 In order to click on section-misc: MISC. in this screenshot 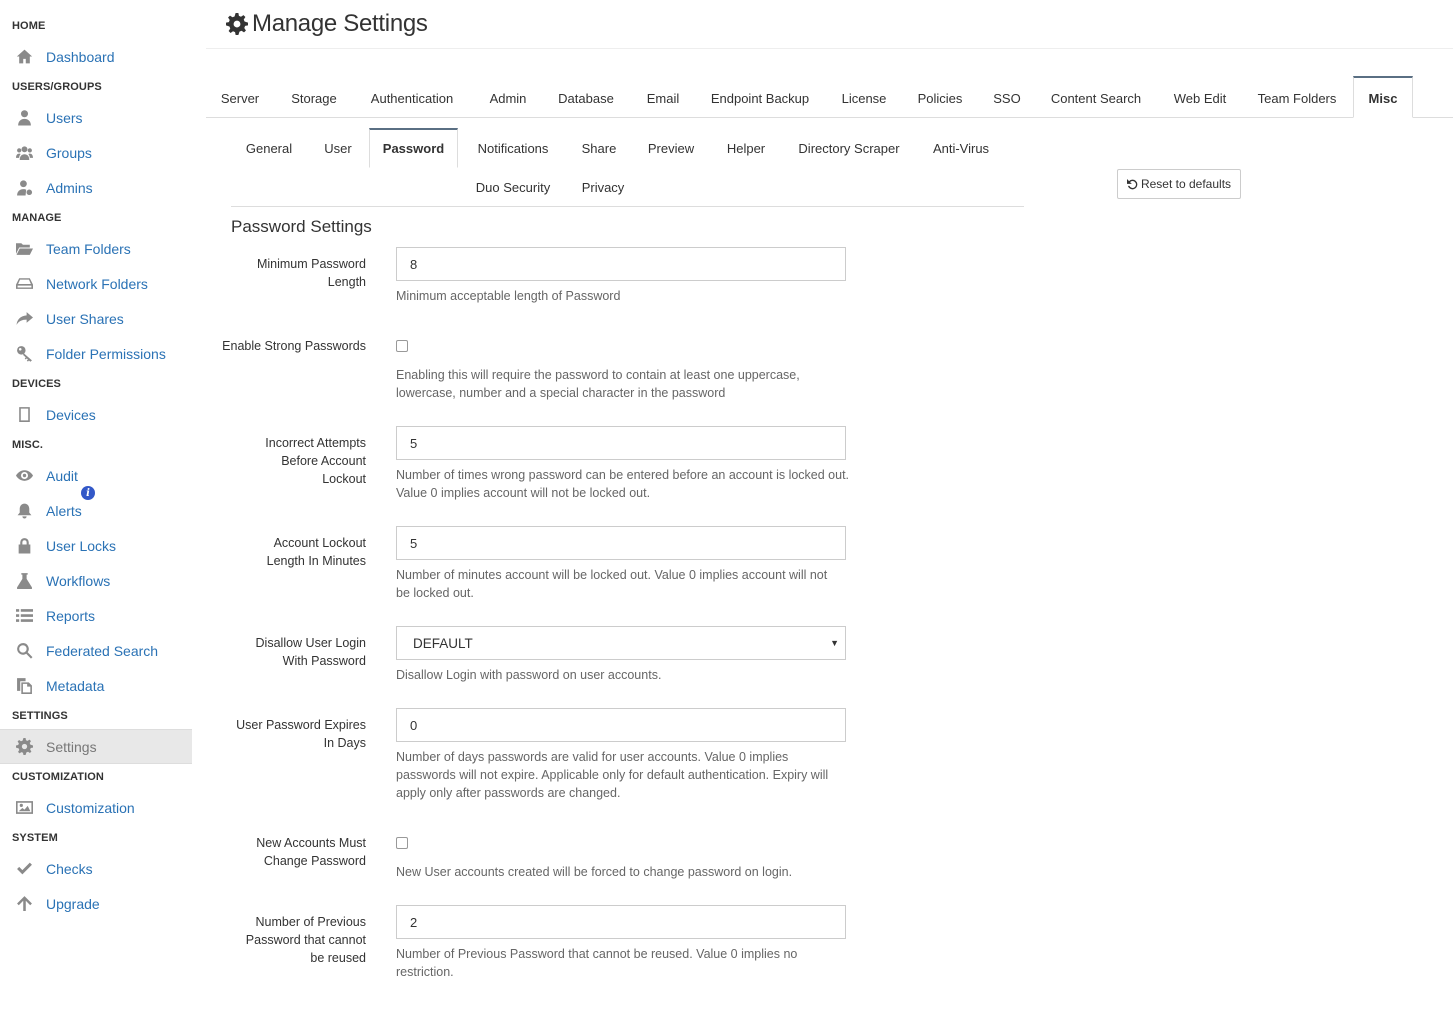, I will do `click(28, 445)`.